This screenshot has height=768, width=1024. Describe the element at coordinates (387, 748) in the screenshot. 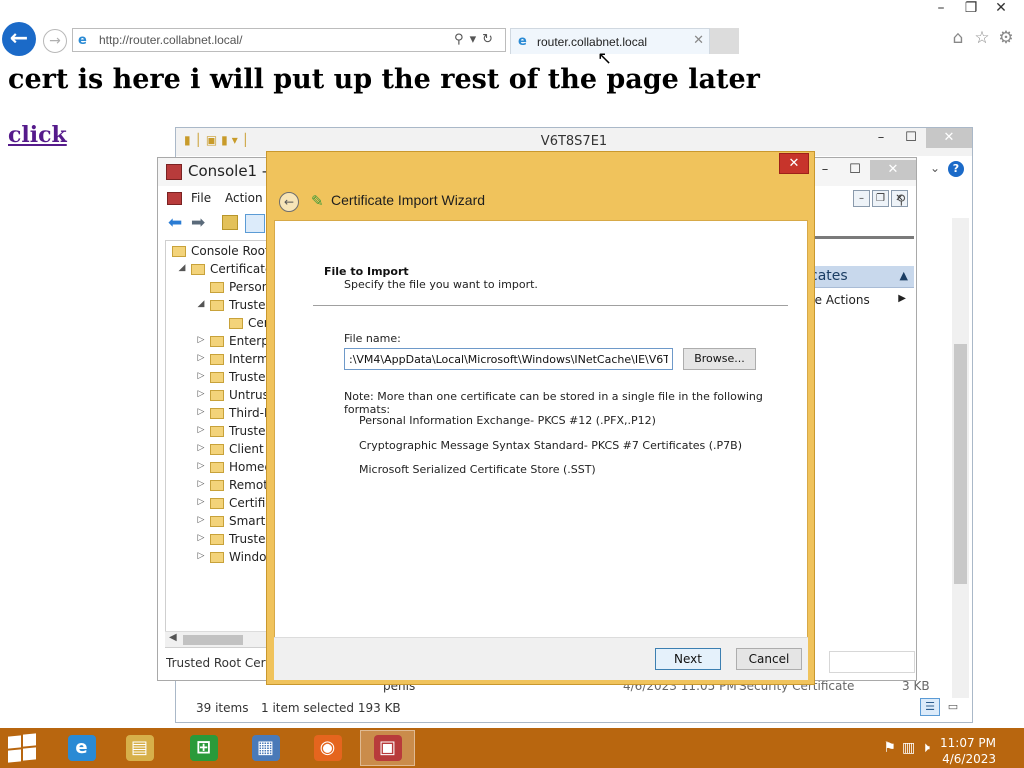

I see `taskbar-app-toolbox: ▣` at that location.